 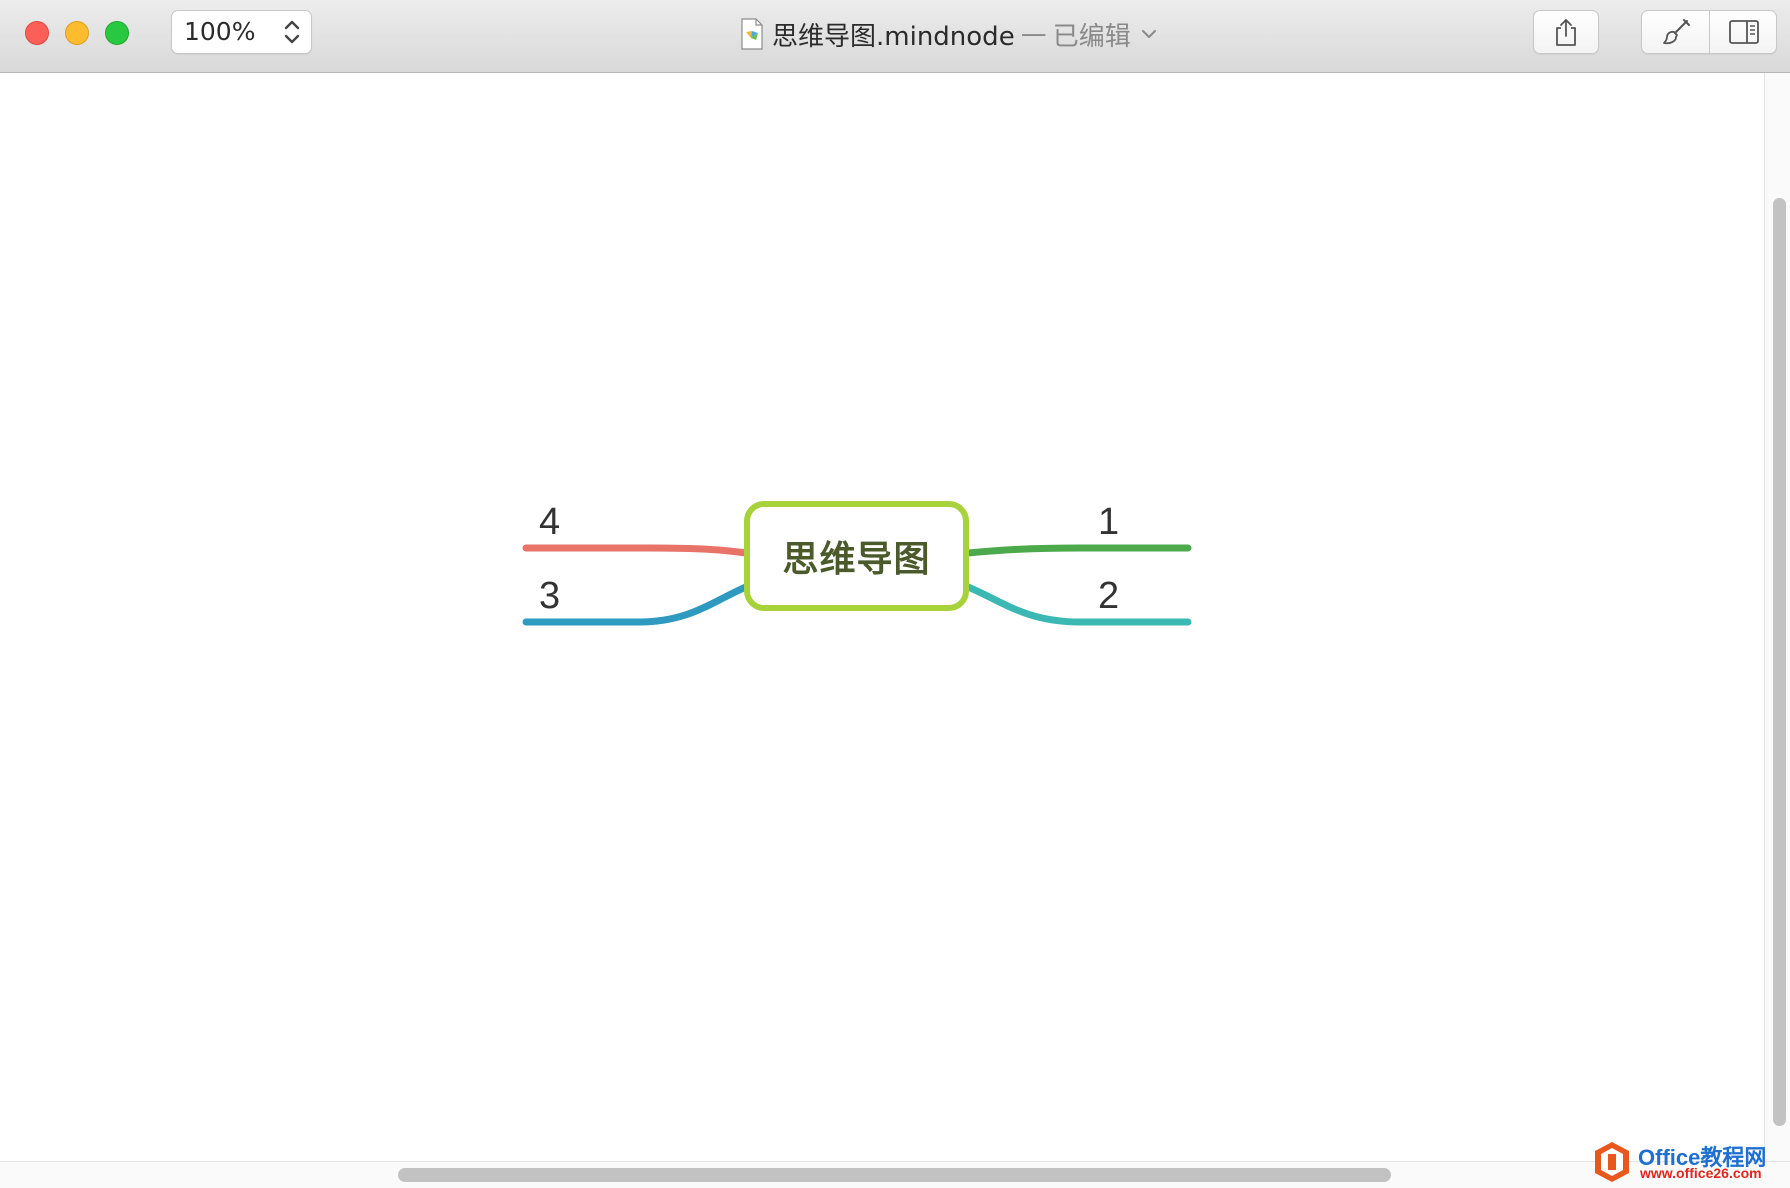 What do you see at coordinates (549, 522) in the screenshot?
I see `branch-label-4: 4` at bounding box center [549, 522].